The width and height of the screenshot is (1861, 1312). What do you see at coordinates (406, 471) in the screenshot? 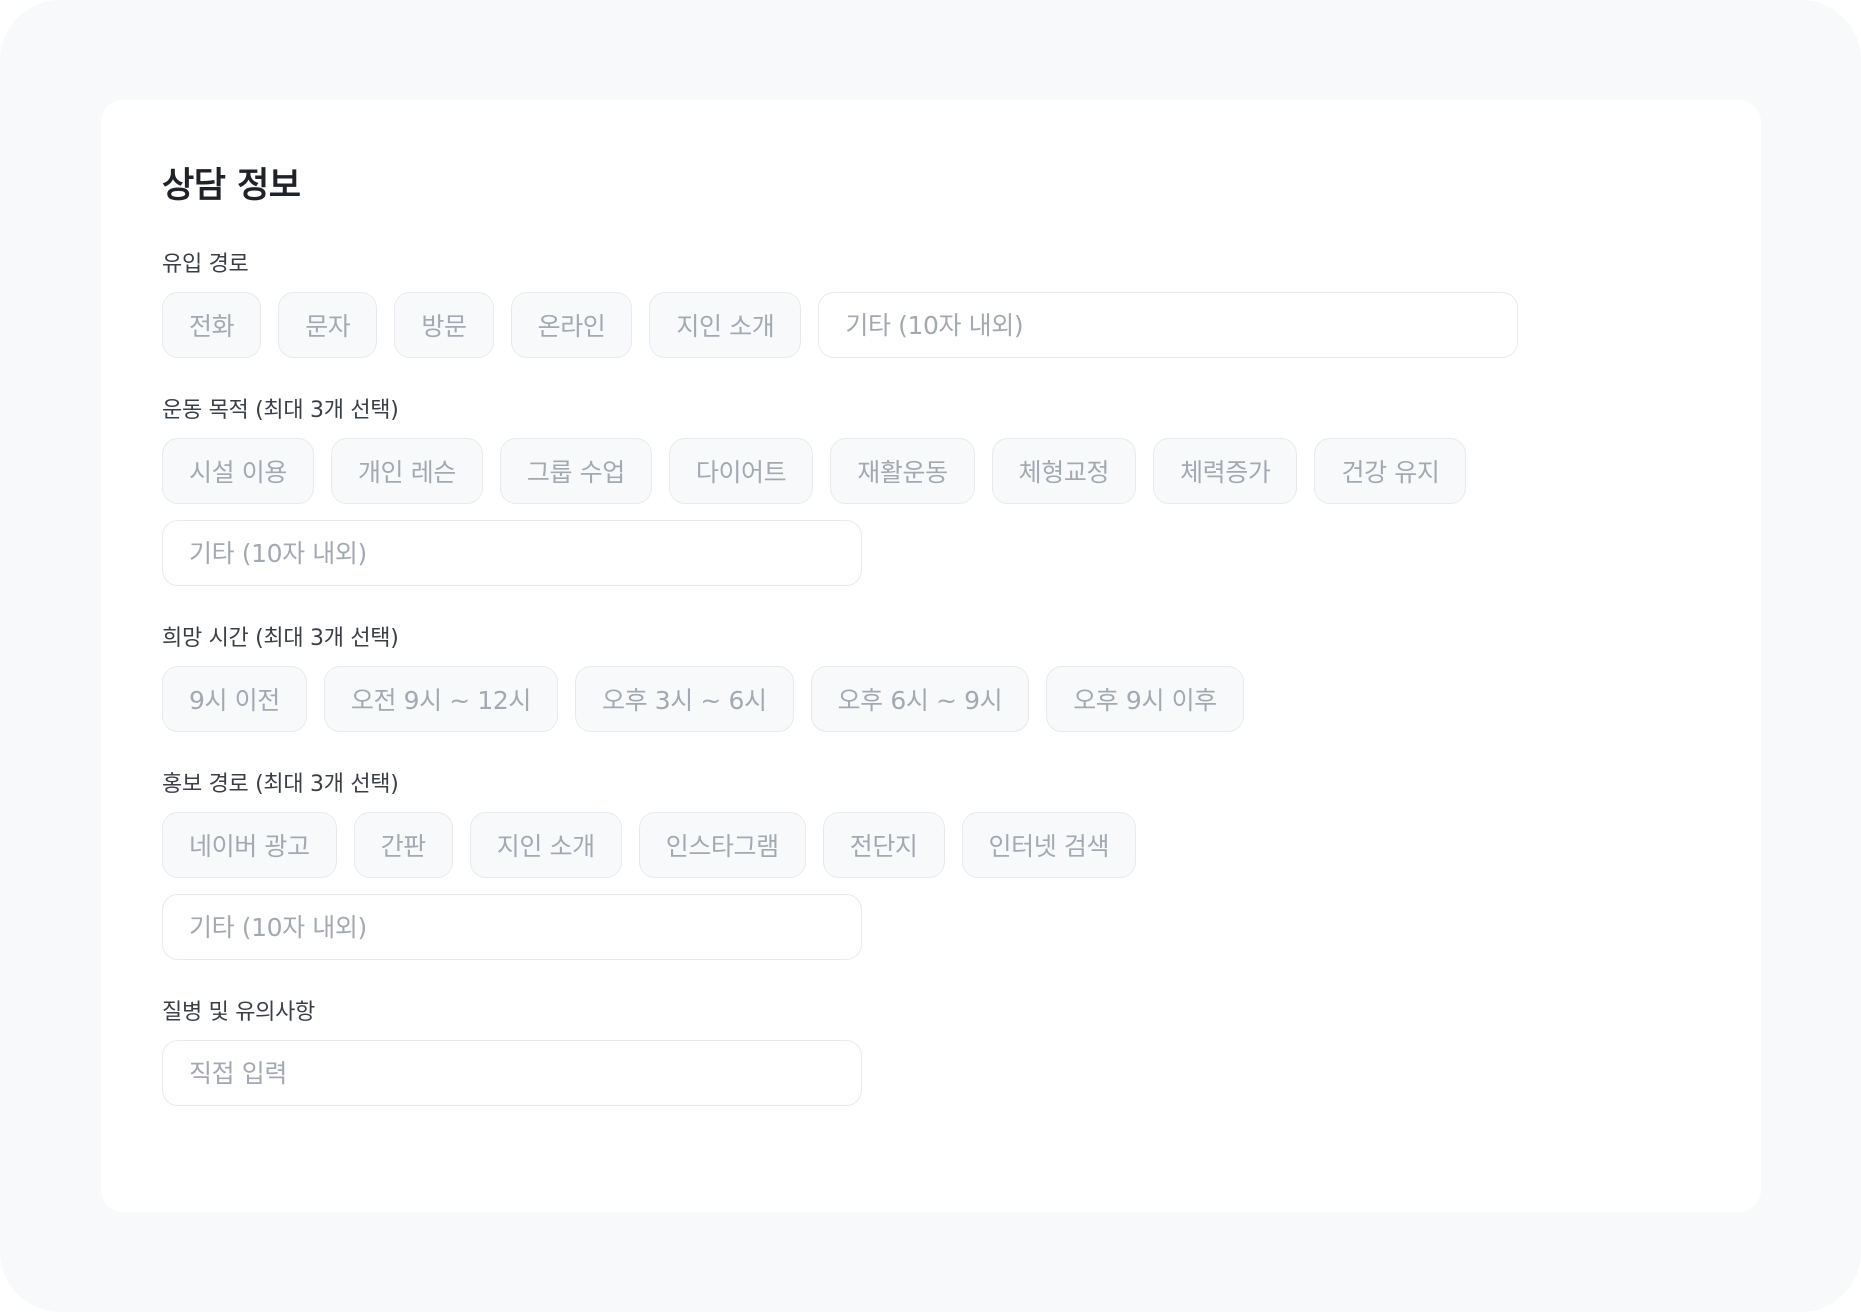
I see `purpose-option-personal-lesson: 개인 레슨` at bounding box center [406, 471].